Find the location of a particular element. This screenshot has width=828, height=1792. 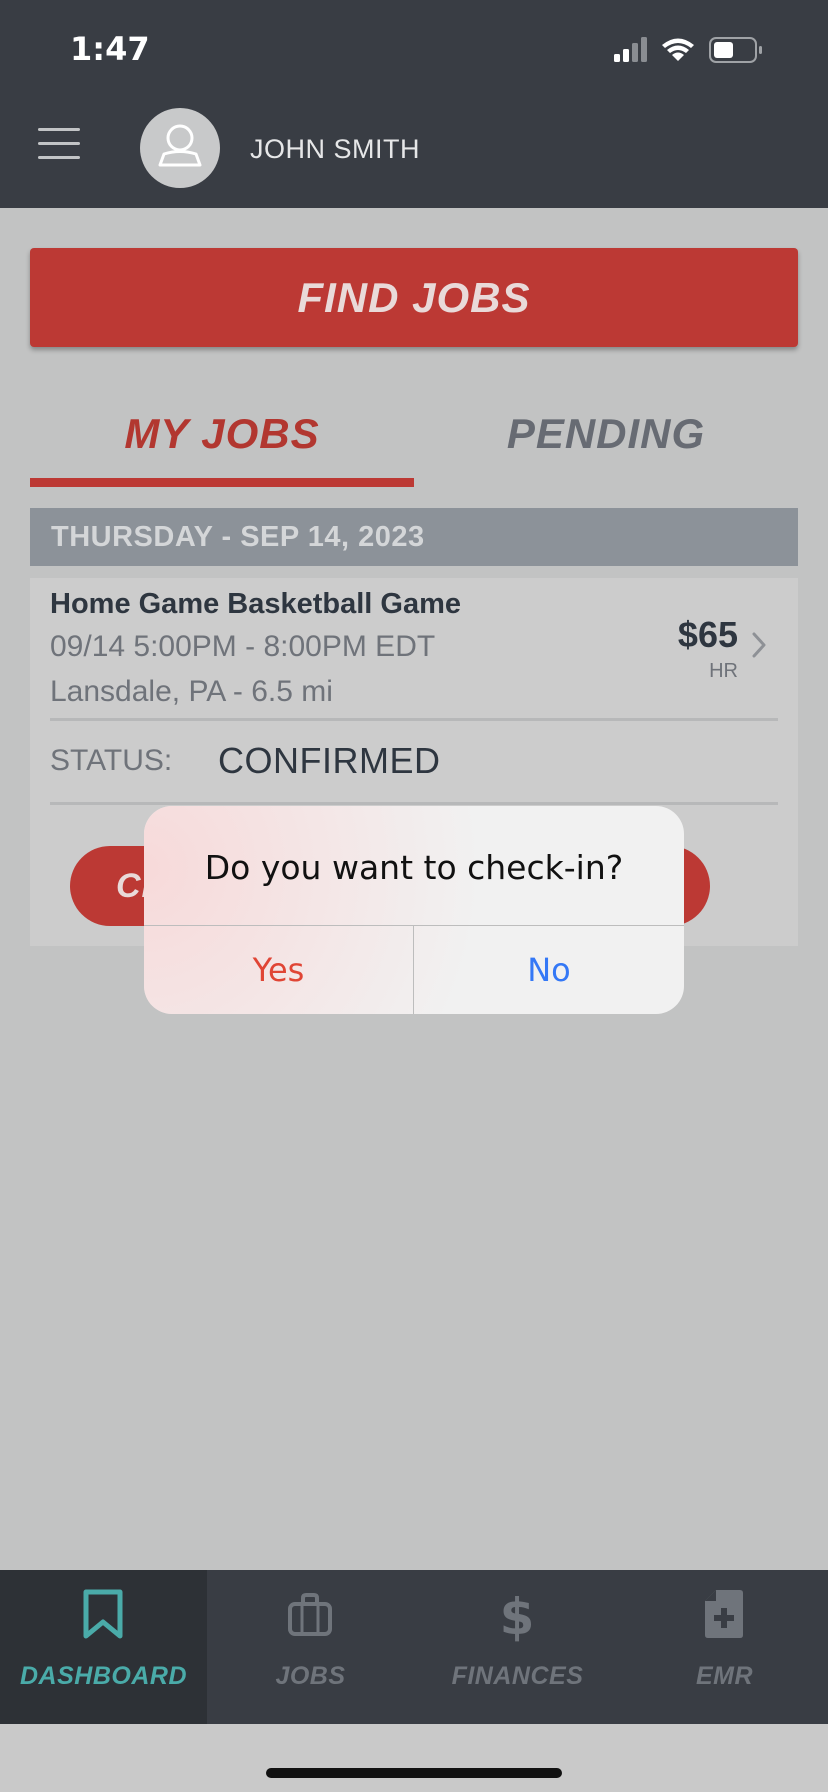

briefcase-icon is located at coordinates (310, 1614).